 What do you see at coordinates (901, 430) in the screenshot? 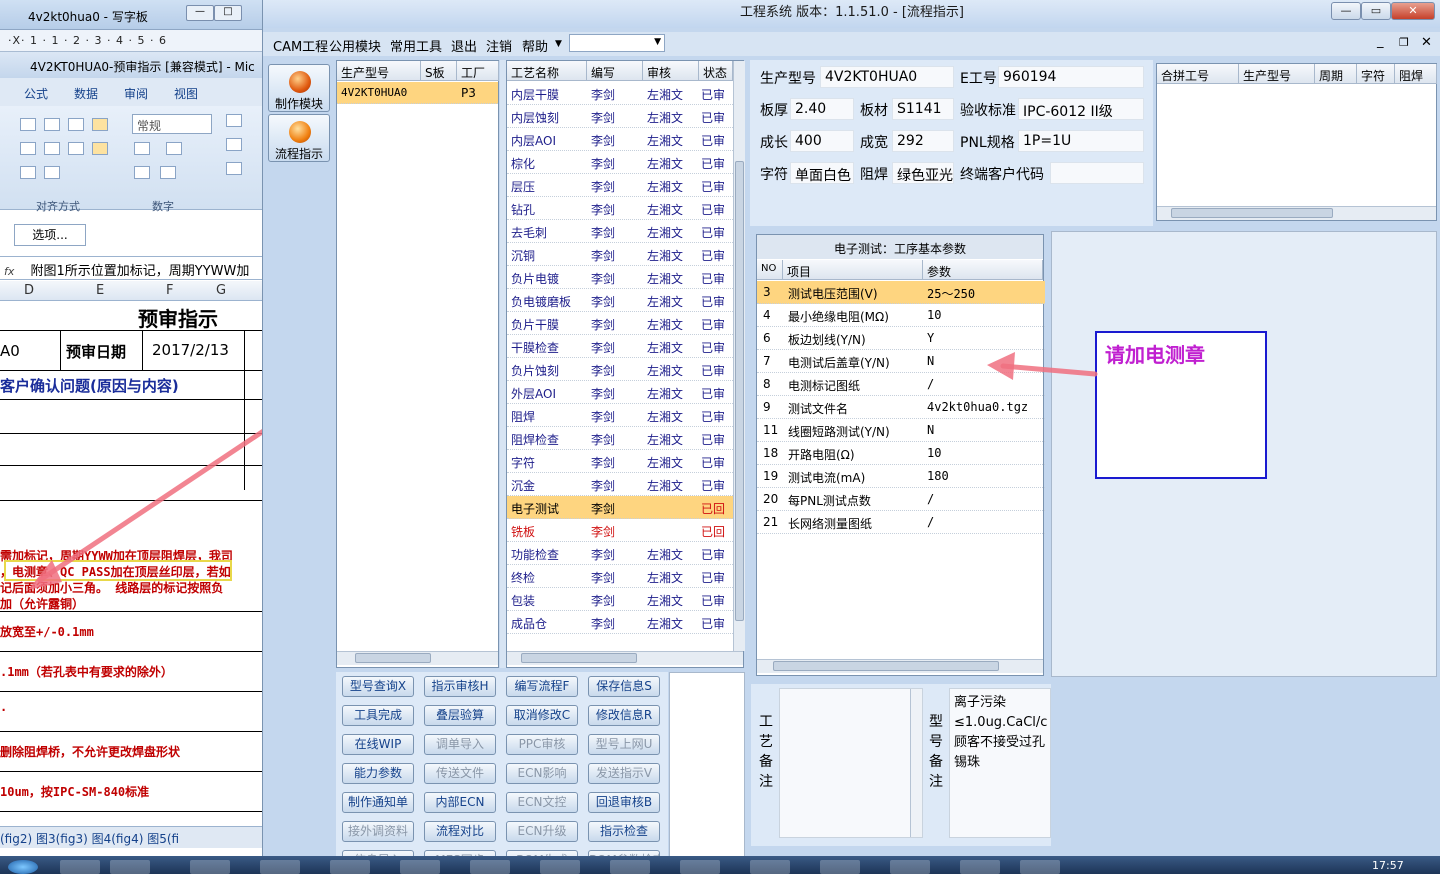
I see `param-row: 11 线圈短路测试(Y/N) N` at bounding box center [901, 430].